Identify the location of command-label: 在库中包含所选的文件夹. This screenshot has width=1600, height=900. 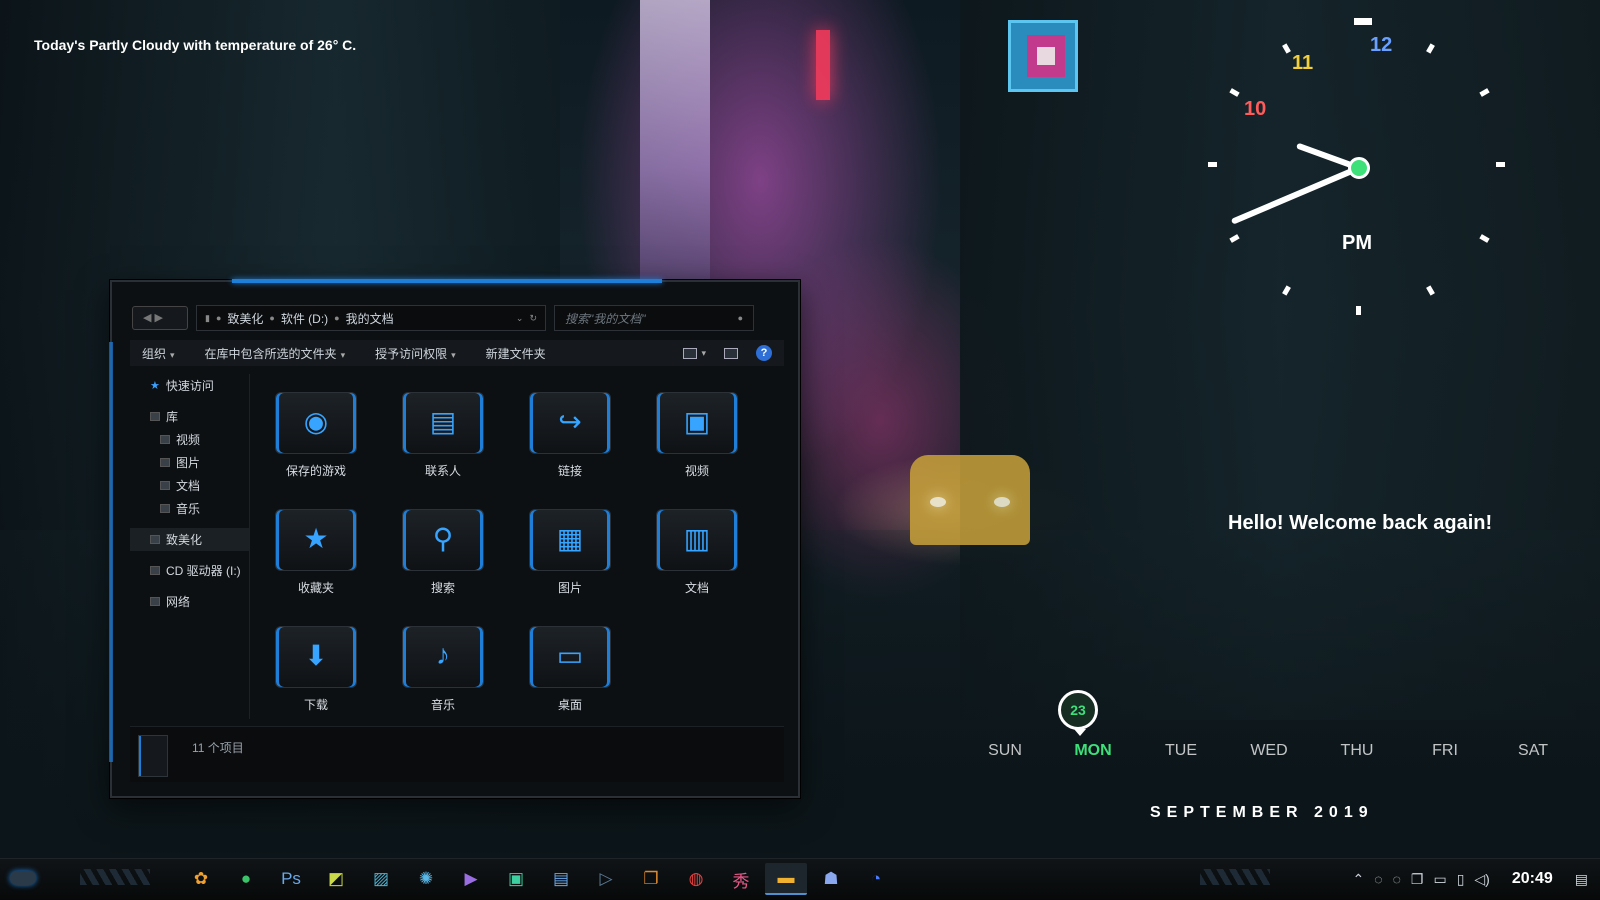
(270, 353).